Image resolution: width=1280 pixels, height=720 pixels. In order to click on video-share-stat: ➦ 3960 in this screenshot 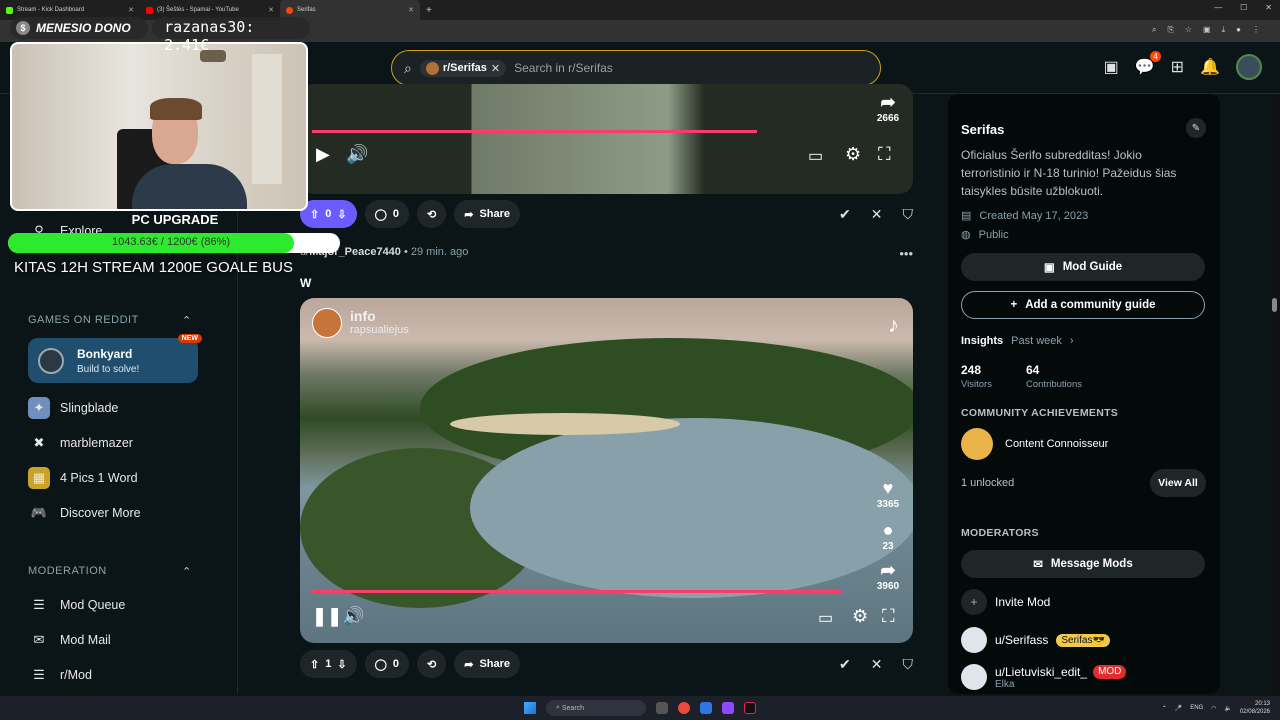, I will do `click(888, 576)`.